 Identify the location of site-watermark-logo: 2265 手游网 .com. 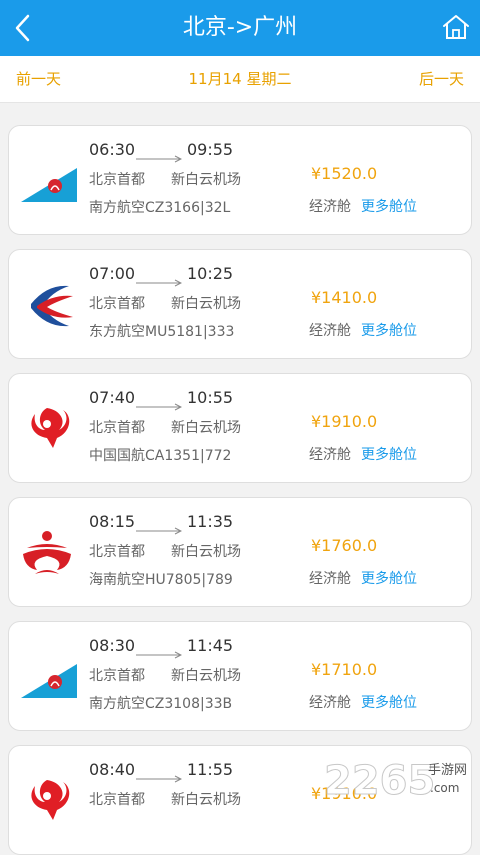
(395, 779).